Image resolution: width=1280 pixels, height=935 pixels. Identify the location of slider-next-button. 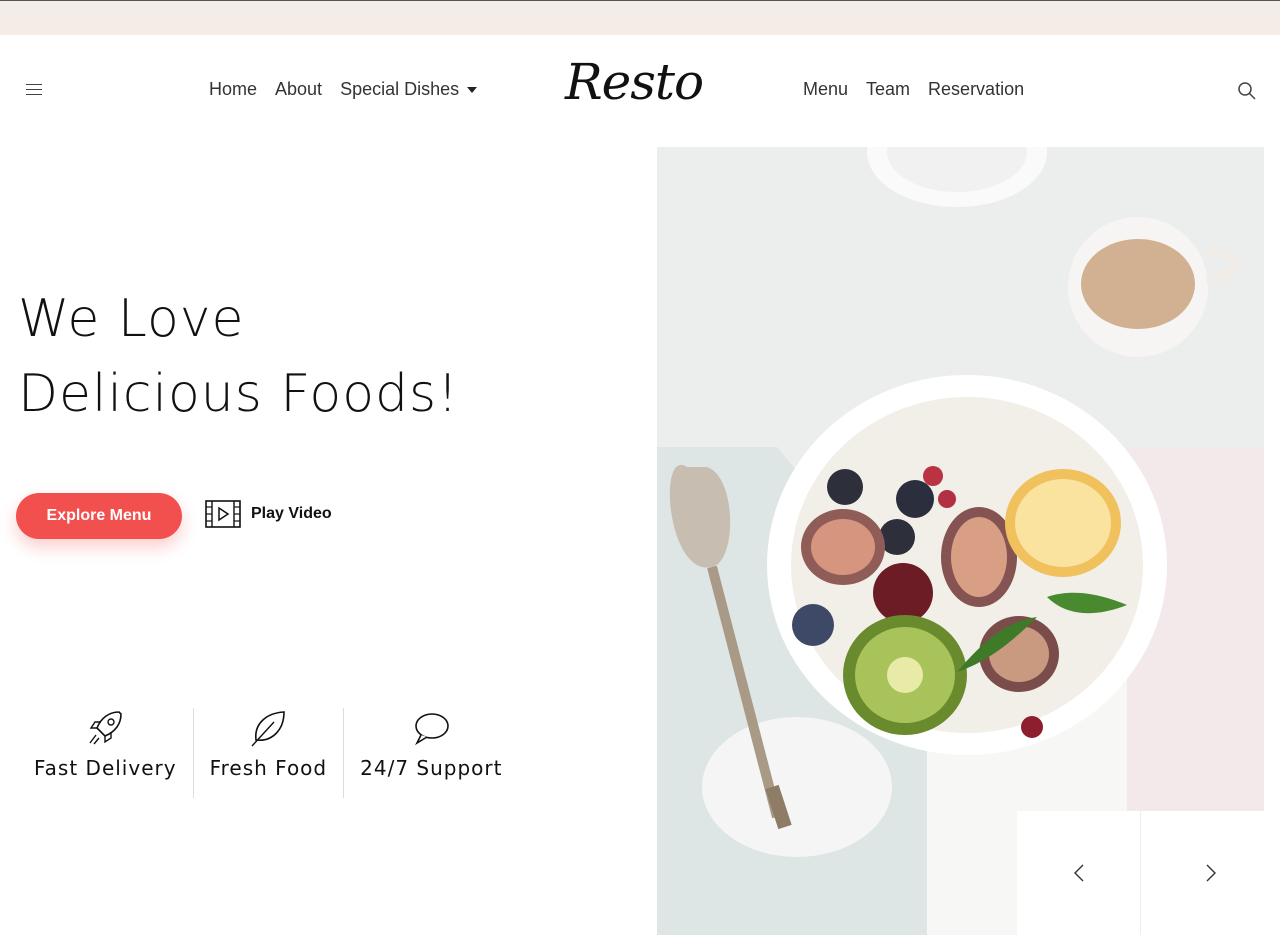
(1210, 873).